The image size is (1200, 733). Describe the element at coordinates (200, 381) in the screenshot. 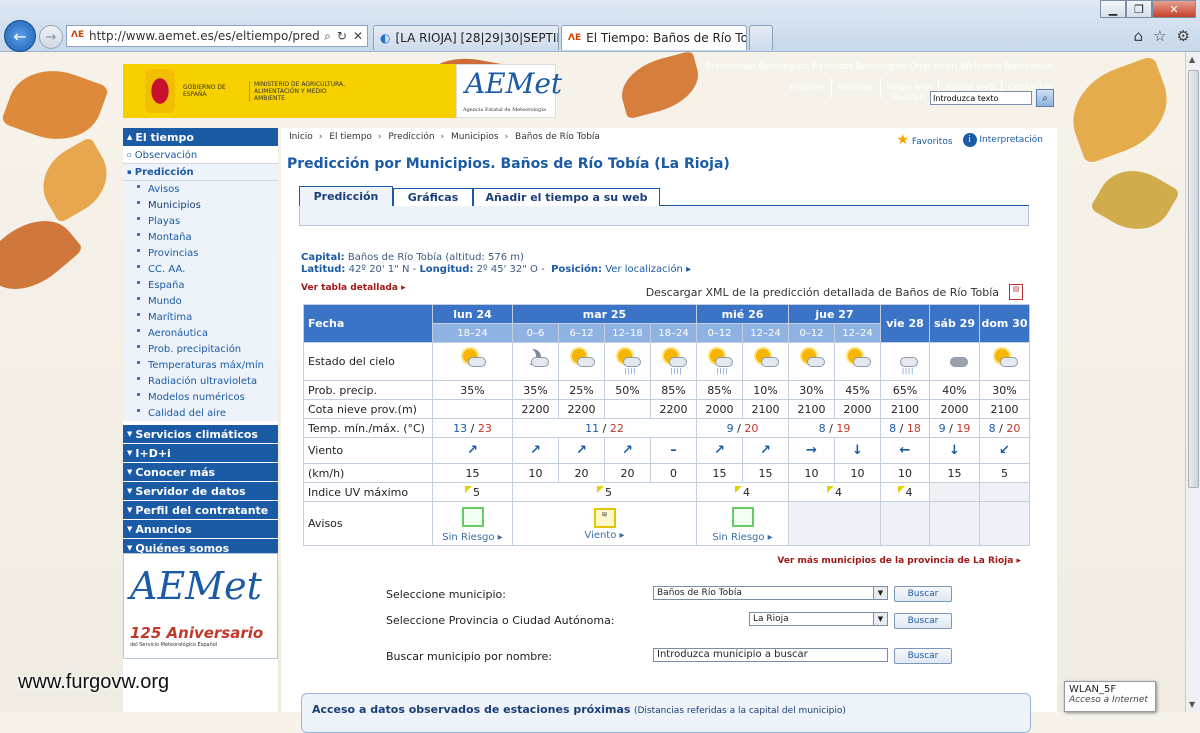

I see `sidebar-item-radiacion: Radiación ultravioleta` at that location.